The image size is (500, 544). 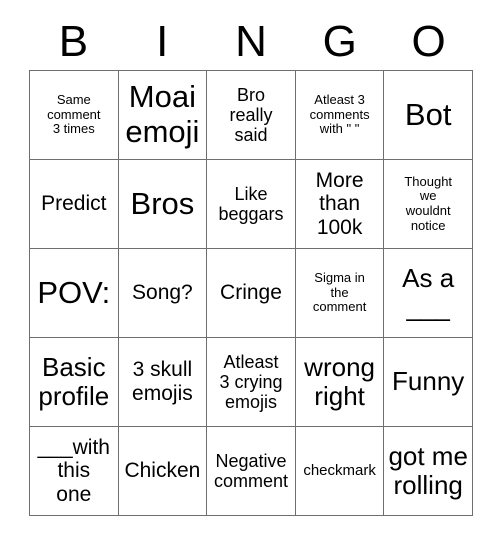 I want to click on bingo-cell-label: Negative comment, so click(x=250, y=470).